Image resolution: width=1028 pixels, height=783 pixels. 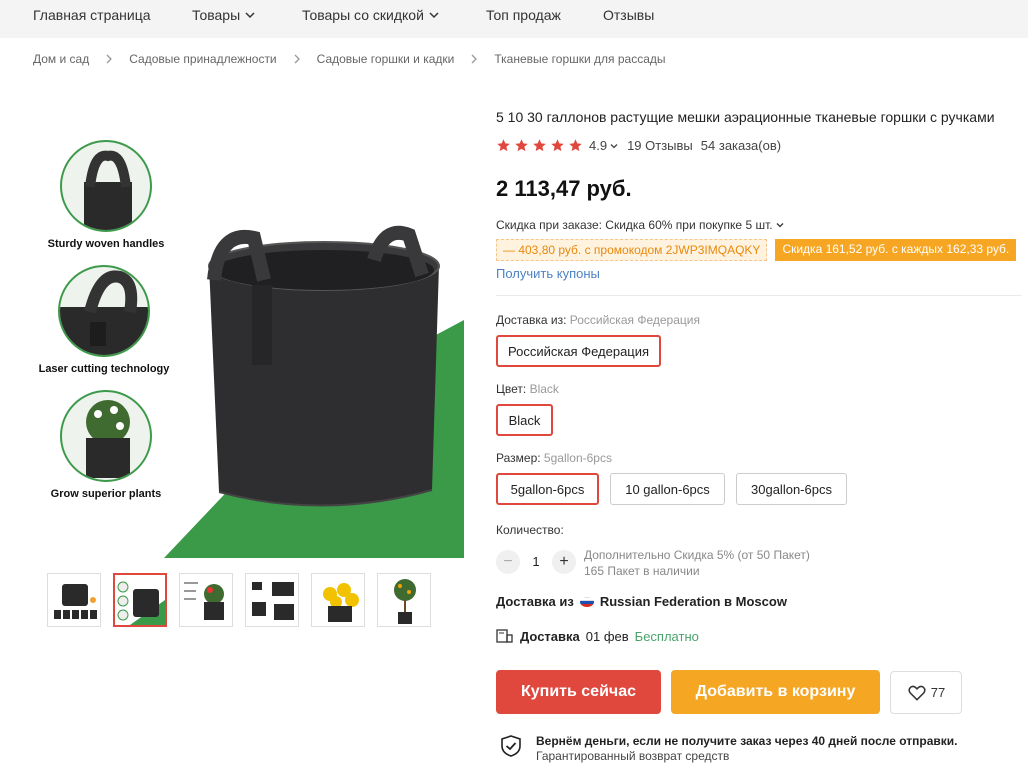 I want to click on nav-discounted-label: Товары со скидкой, so click(x=363, y=15).